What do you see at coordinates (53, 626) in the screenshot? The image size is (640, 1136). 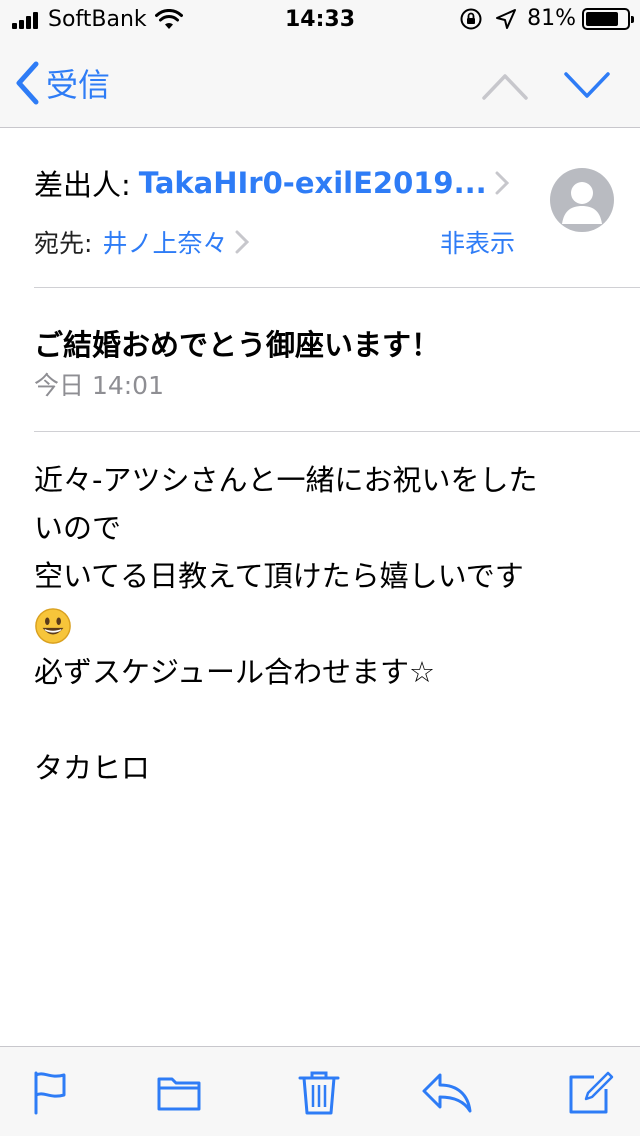 I see `smiley-emoji-icon` at bounding box center [53, 626].